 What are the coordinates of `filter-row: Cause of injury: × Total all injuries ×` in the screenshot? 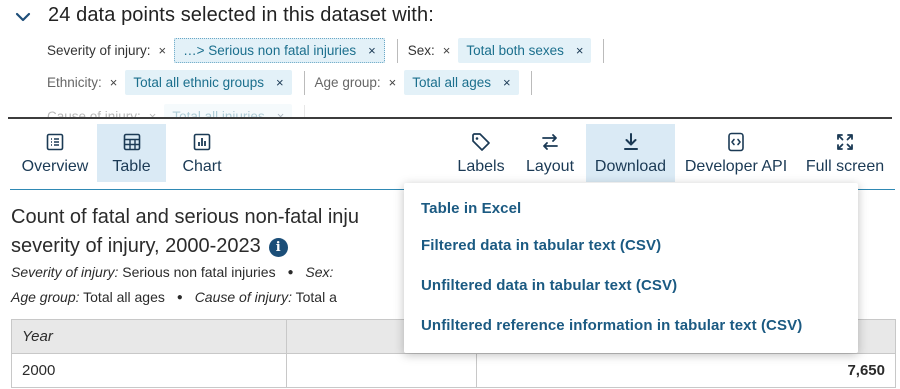 It's located at (181, 111).